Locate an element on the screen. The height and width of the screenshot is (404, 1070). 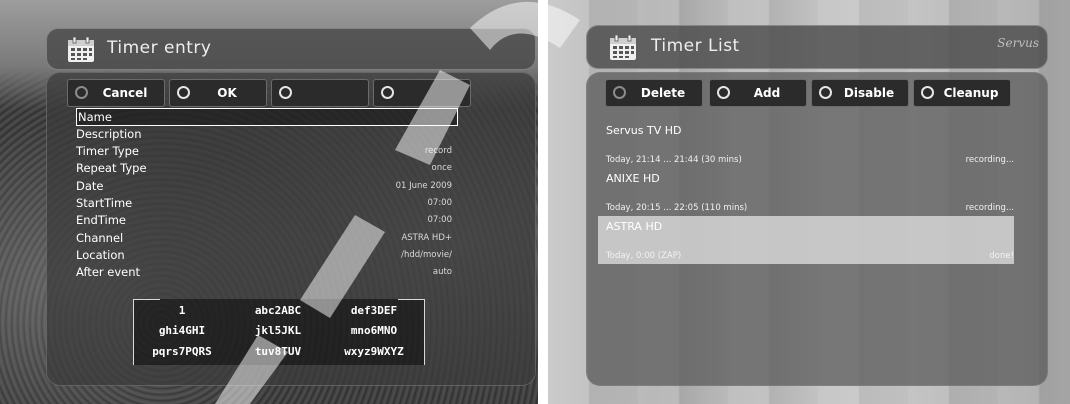
field-date: Date 01 June 2009 is located at coordinates (266, 186).